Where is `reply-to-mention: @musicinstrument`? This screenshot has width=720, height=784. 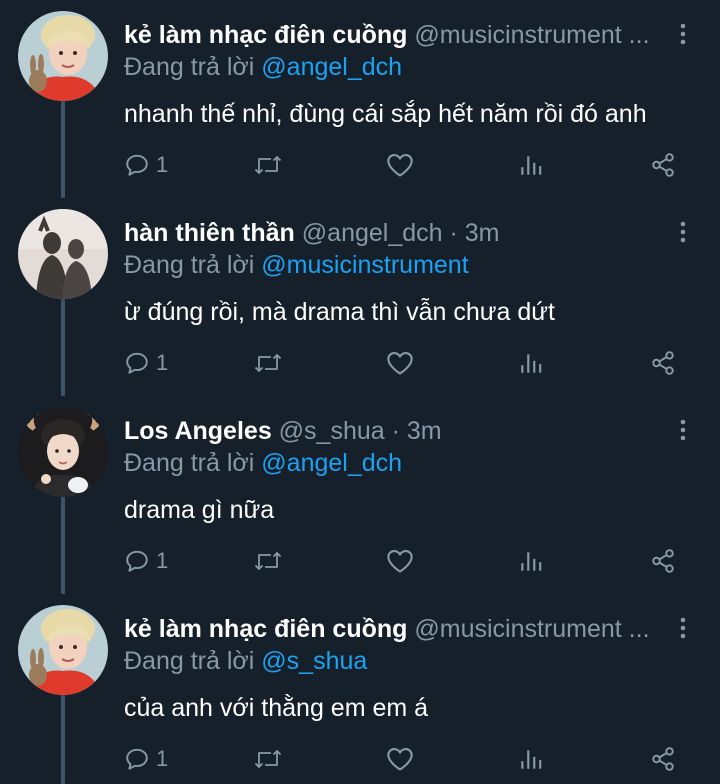
reply-to-mention: @musicinstrument is located at coordinates (364, 265).